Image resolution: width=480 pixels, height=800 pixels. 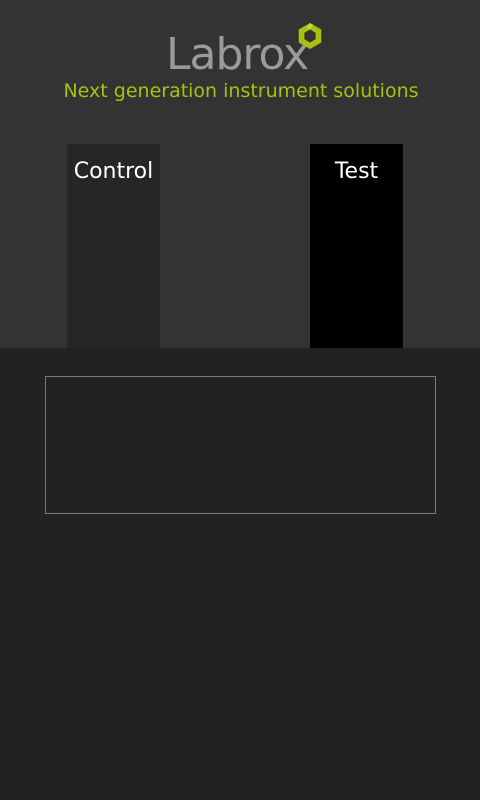 I want to click on result-output-box, so click(x=240, y=445).